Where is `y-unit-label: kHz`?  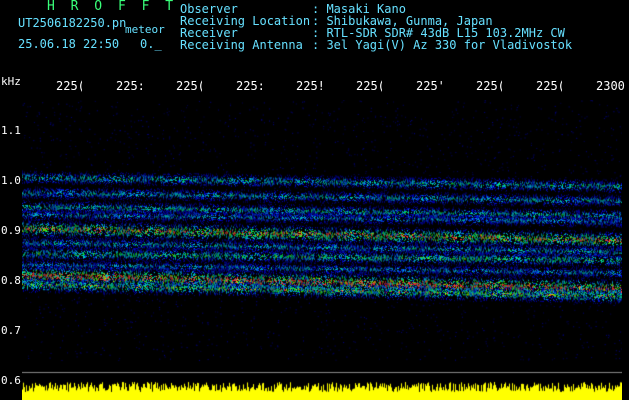
y-unit-label: kHz is located at coordinates (11, 81).